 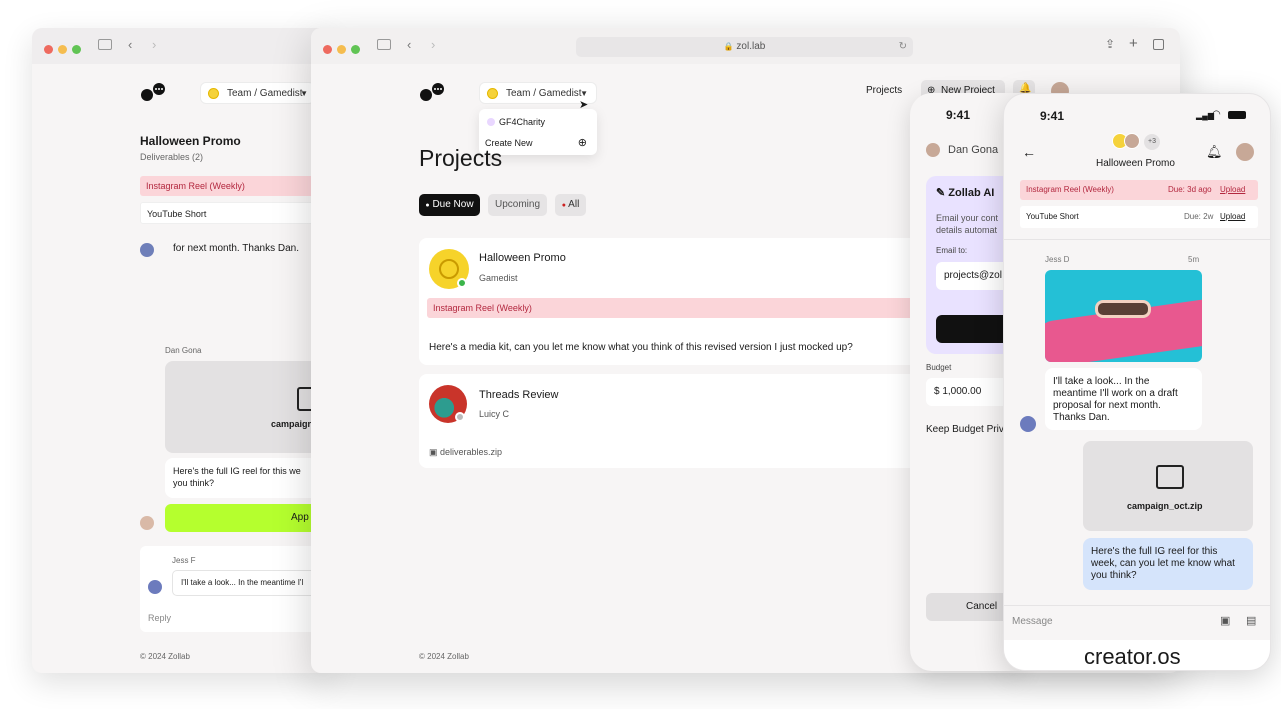 I want to click on deliverable-youtube: YouTube Short, so click(x=236, y=213).